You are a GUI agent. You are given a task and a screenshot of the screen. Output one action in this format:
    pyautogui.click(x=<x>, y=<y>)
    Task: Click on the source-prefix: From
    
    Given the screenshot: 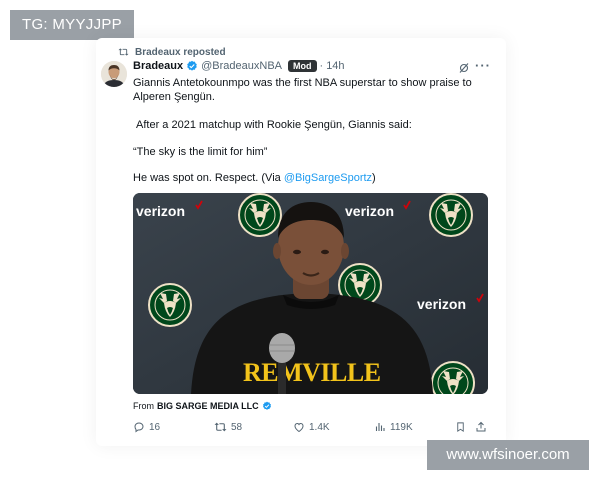 What is the action you would take?
    pyautogui.click(x=143, y=406)
    